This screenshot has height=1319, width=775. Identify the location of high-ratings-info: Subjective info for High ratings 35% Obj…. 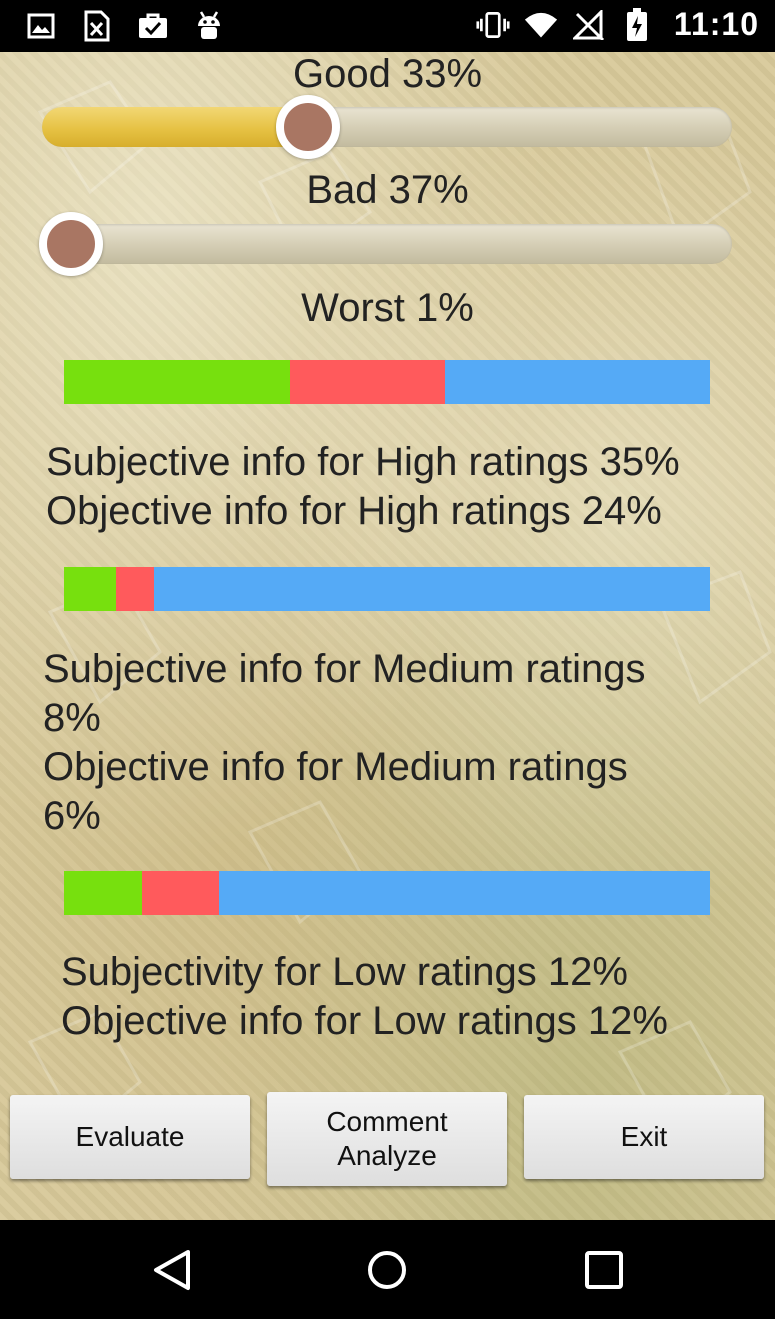
(363, 487).